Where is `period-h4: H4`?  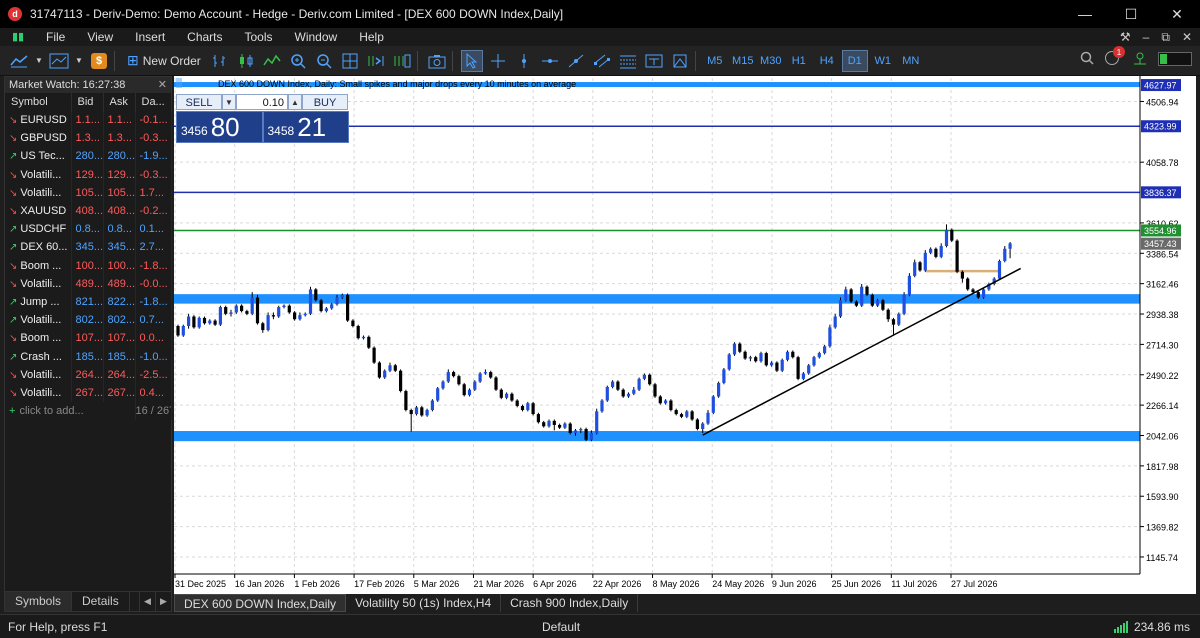 period-h4: H4 is located at coordinates (827, 61).